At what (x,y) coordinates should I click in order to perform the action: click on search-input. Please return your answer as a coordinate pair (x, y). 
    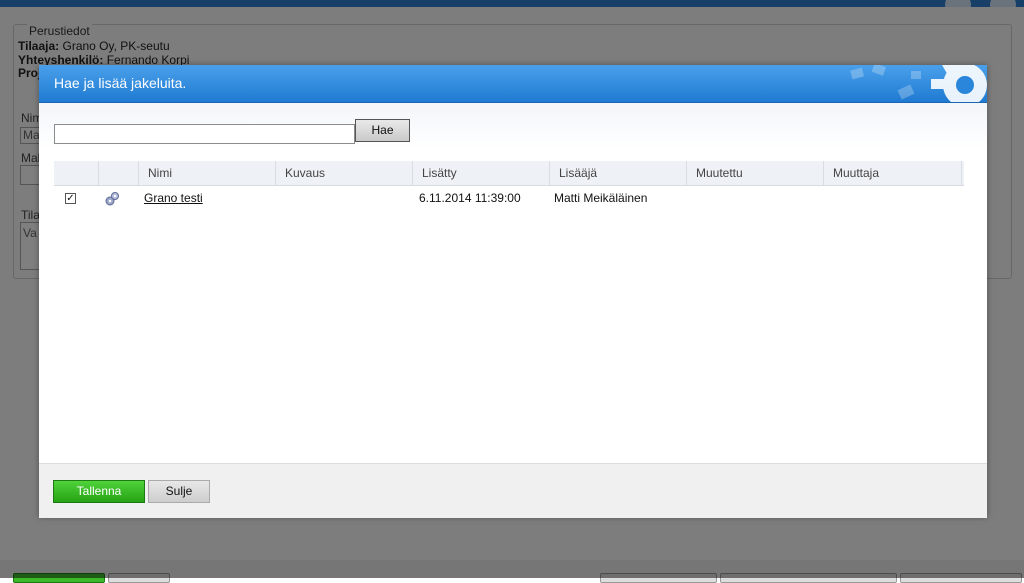
    Looking at the image, I should click on (204, 134).